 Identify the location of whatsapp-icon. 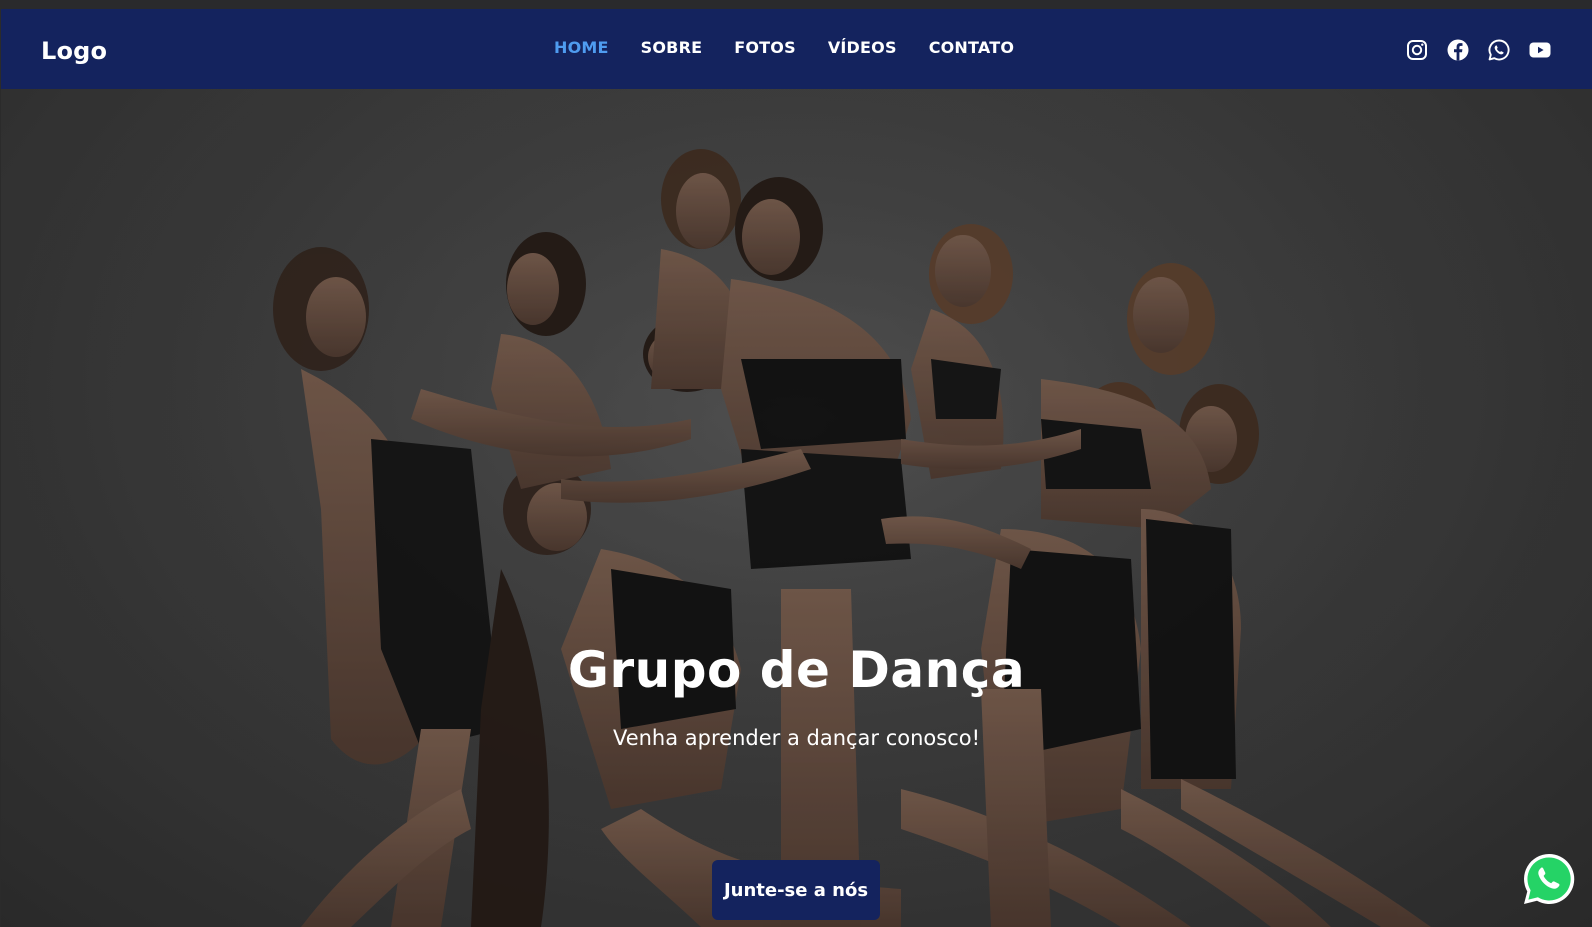
(1499, 50).